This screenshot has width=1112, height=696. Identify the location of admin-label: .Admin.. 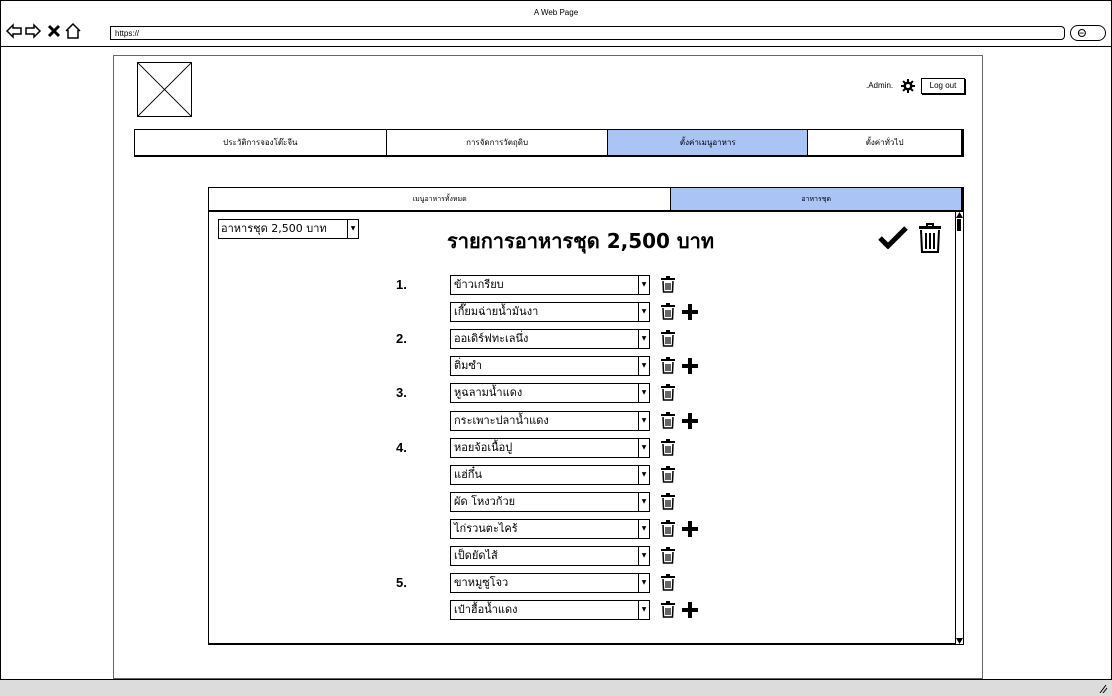
(880, 85).